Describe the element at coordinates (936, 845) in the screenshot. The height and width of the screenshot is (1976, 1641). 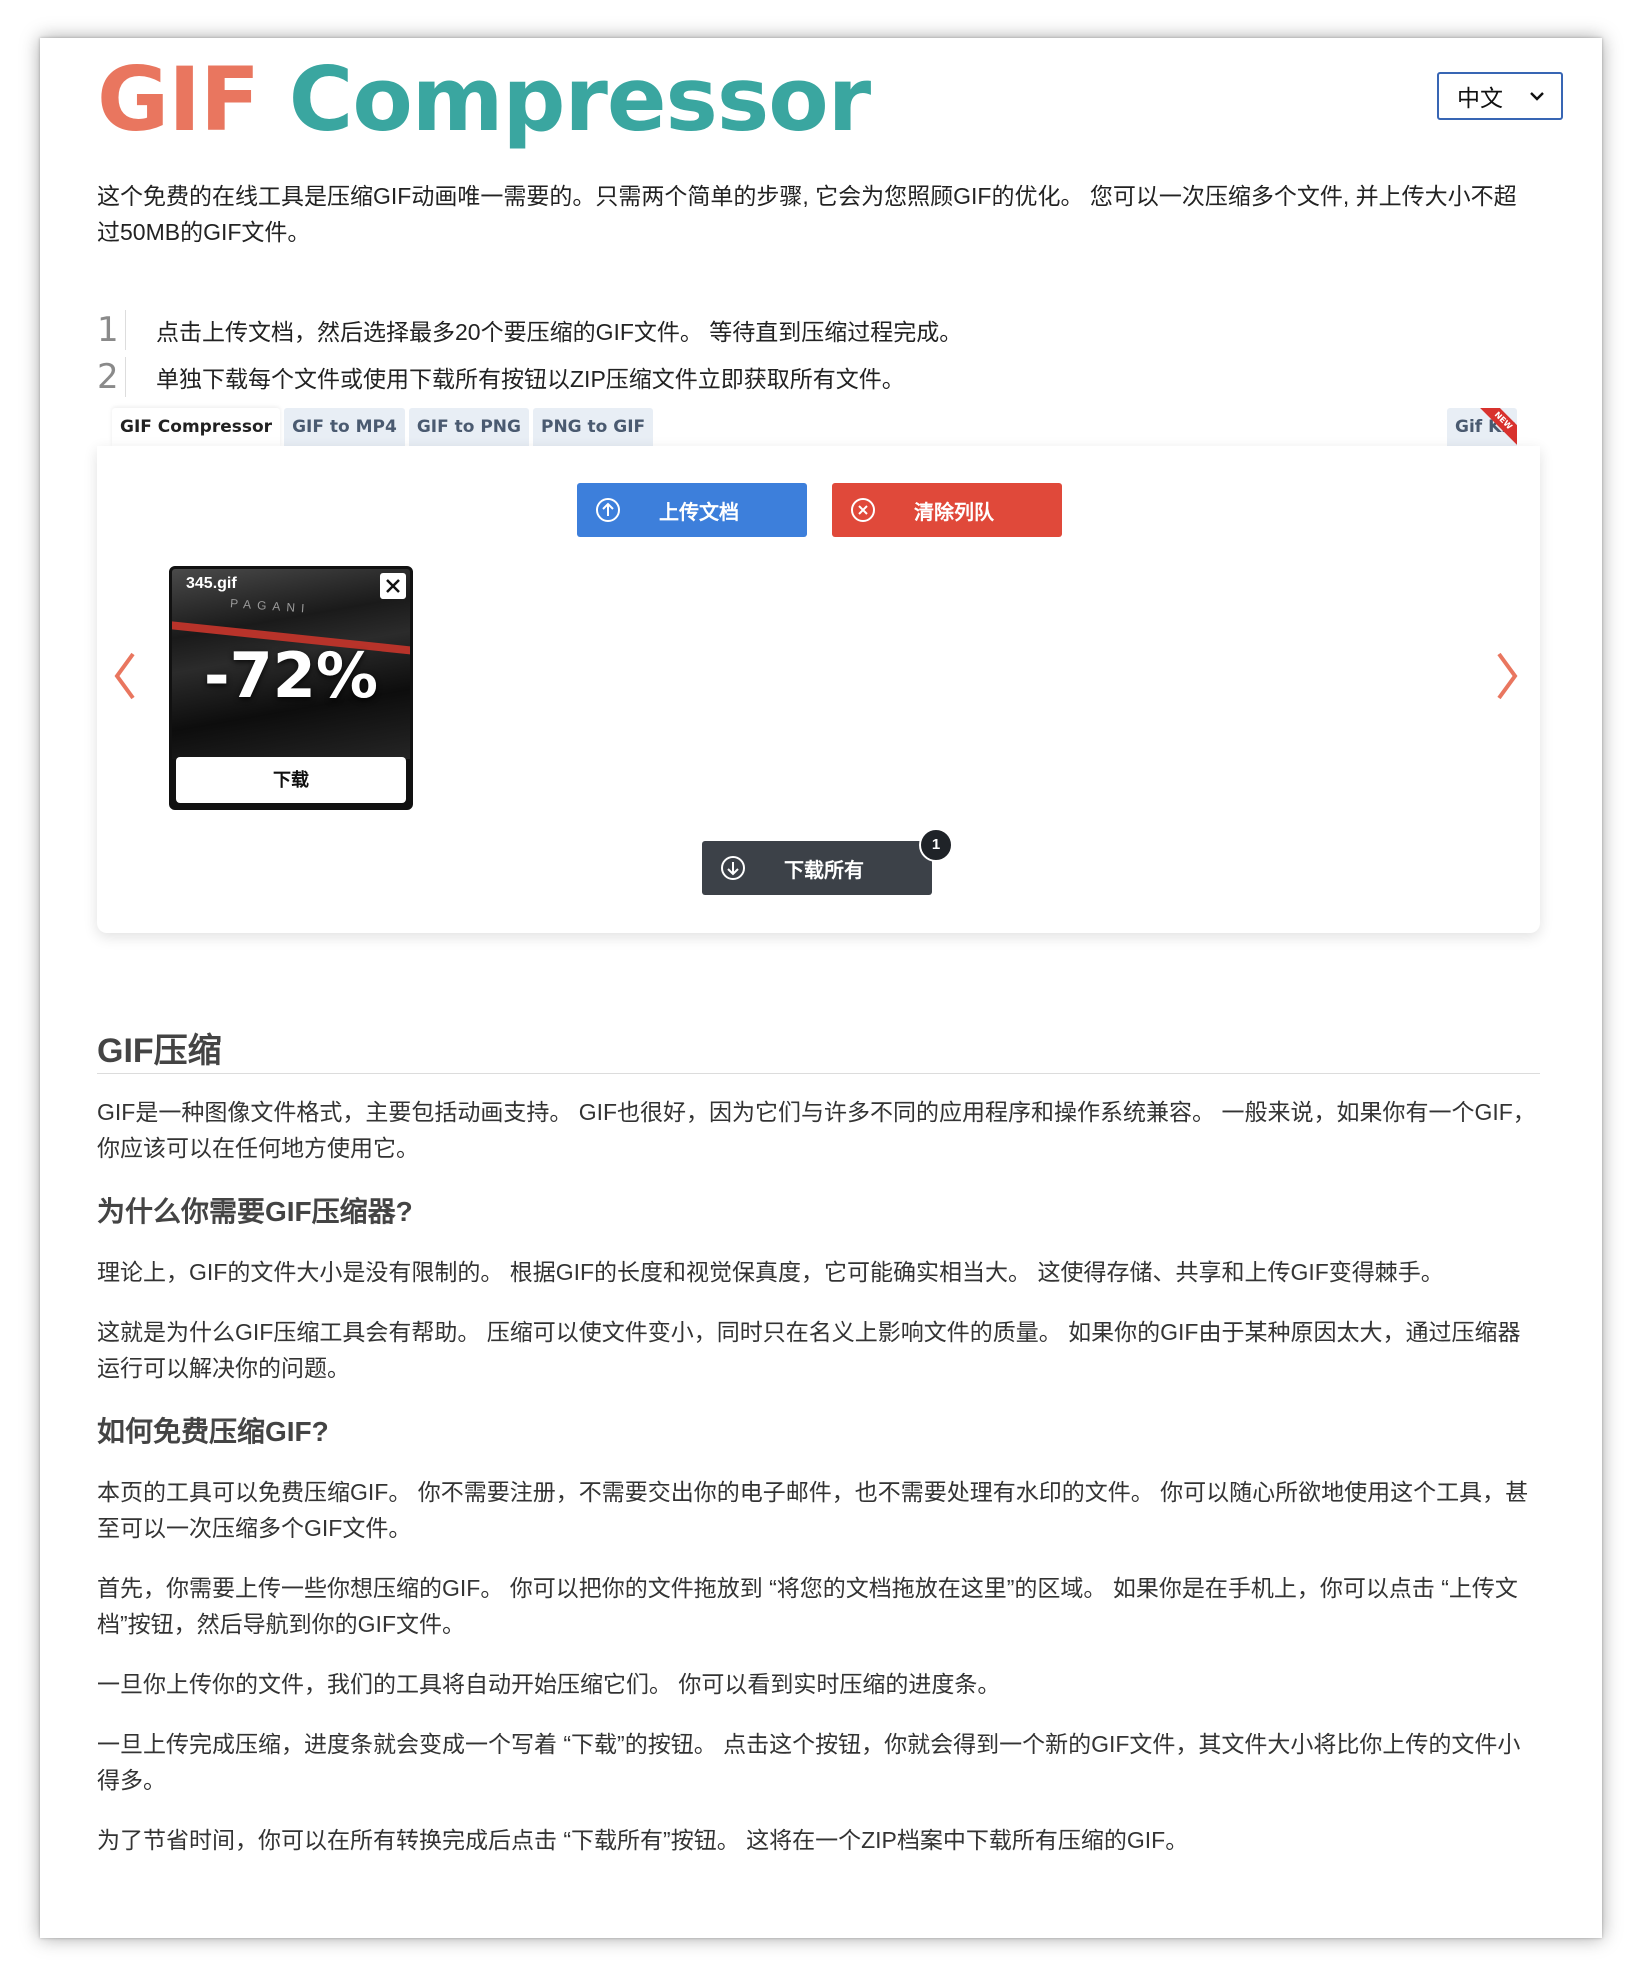
I see `download-count-badge: 1` at that location.